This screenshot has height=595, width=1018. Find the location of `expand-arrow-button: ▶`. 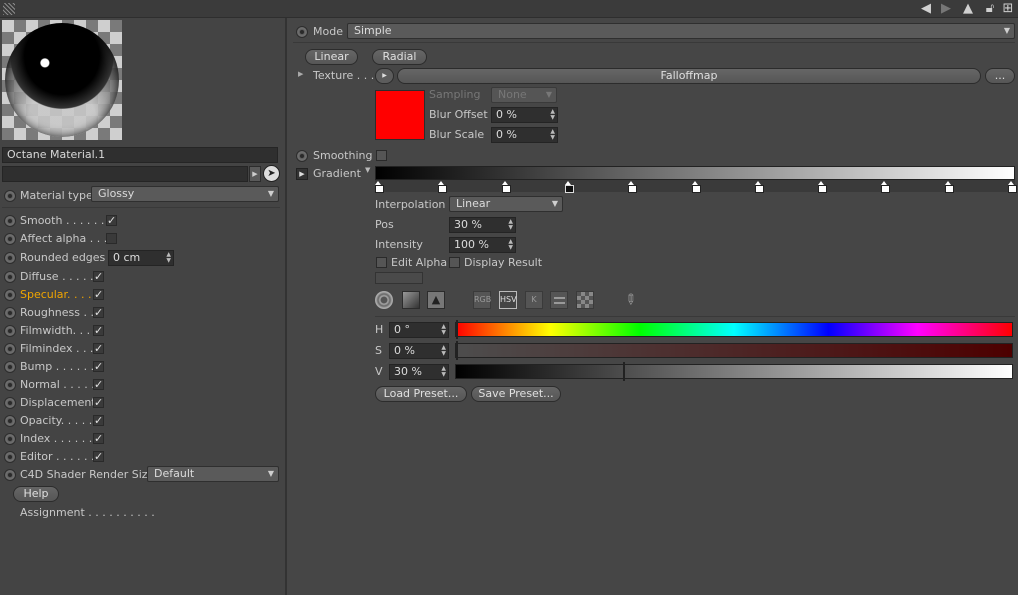

expand-arrow-button: ▶ is located at coordinates (255, 174).